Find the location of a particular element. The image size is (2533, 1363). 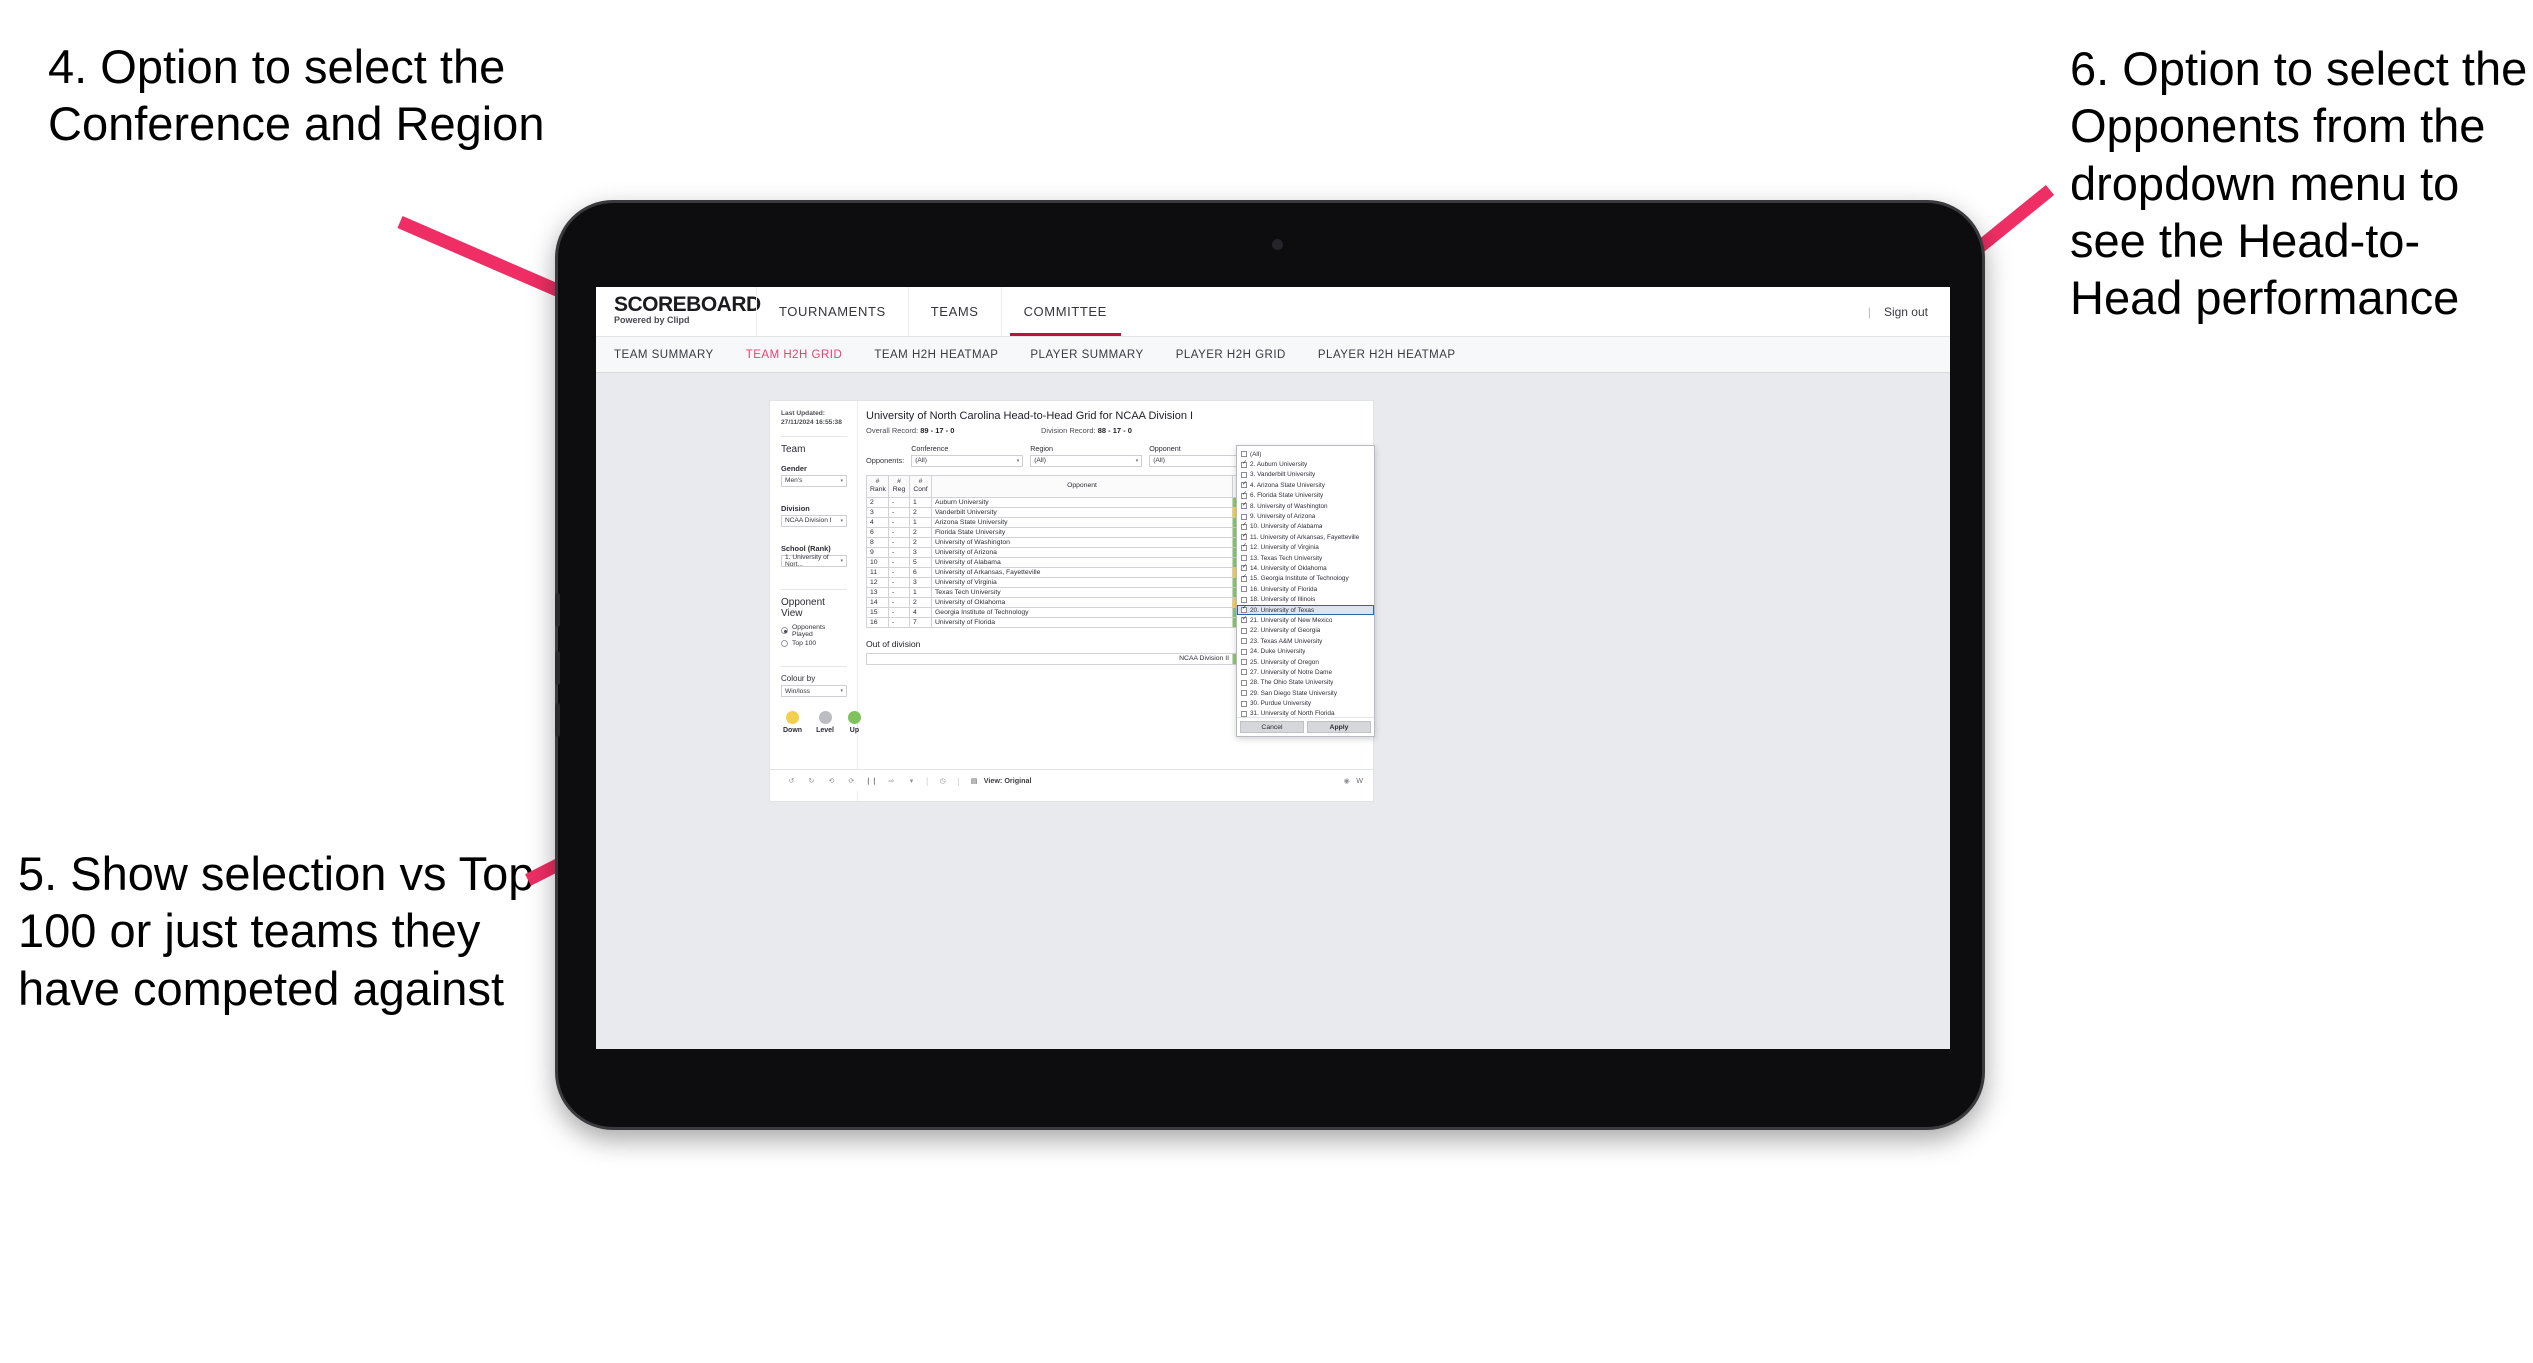

opponent-option: 9. University of Arizona is located at coordinates (1305, 516).